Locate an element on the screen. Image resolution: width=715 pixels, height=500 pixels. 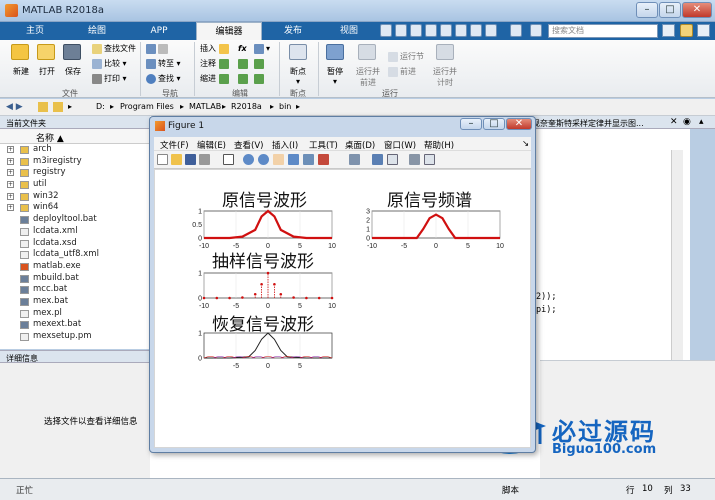
collapse-ribbon-icon is located at coordinates (703, 30).